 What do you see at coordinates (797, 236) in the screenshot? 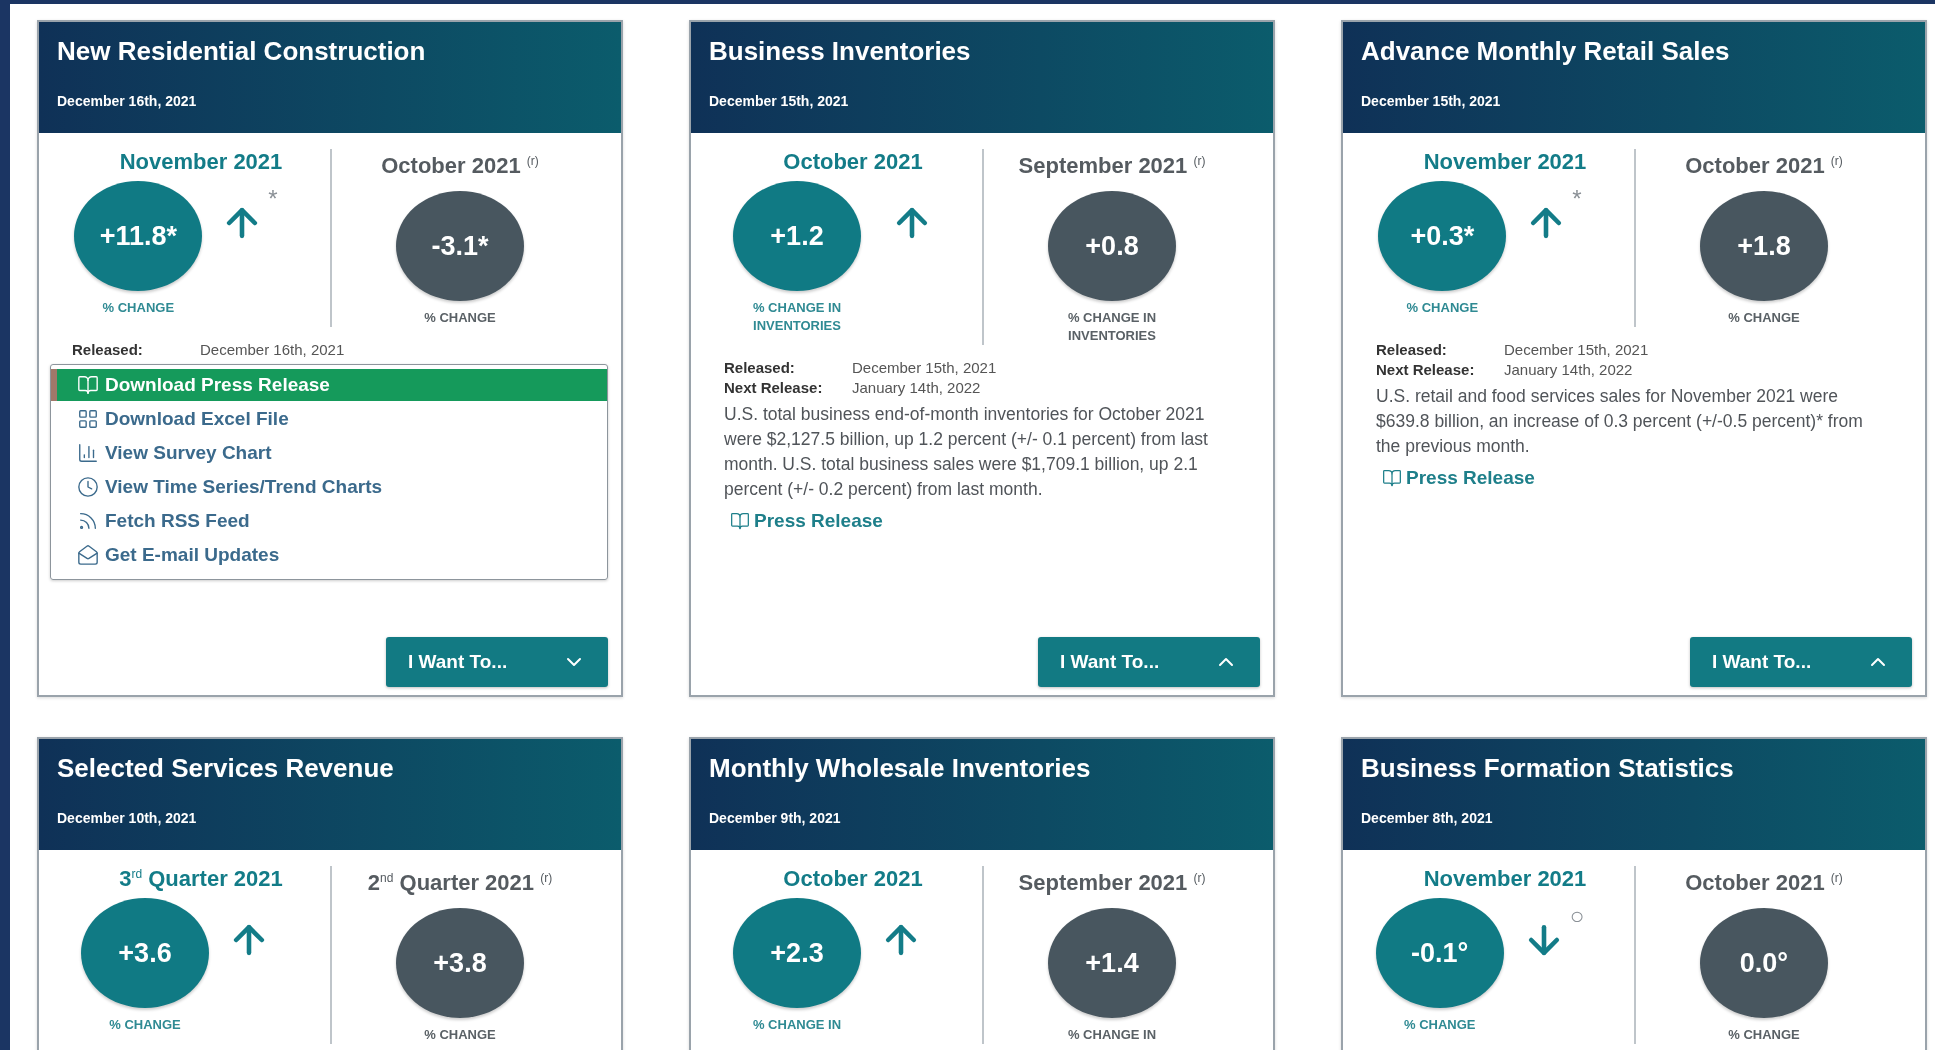
I see `current-value: +1.2` at bounding box center [797, 236].